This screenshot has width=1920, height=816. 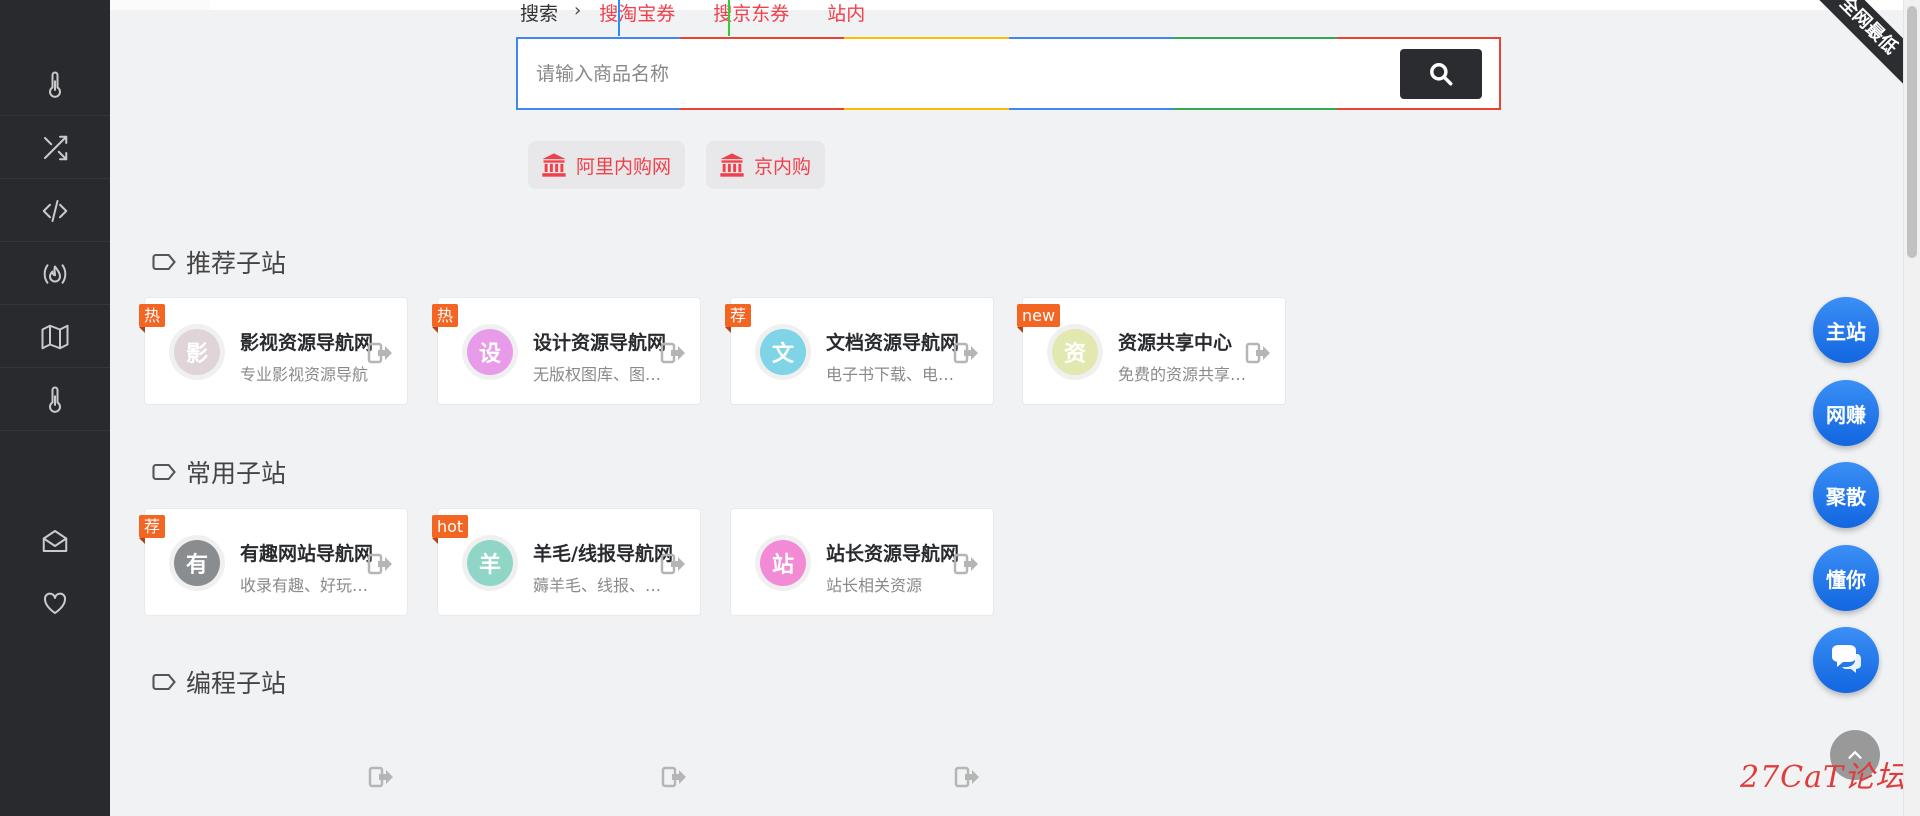 I want to click on avatar: 资, so click(x=1075, y=352).